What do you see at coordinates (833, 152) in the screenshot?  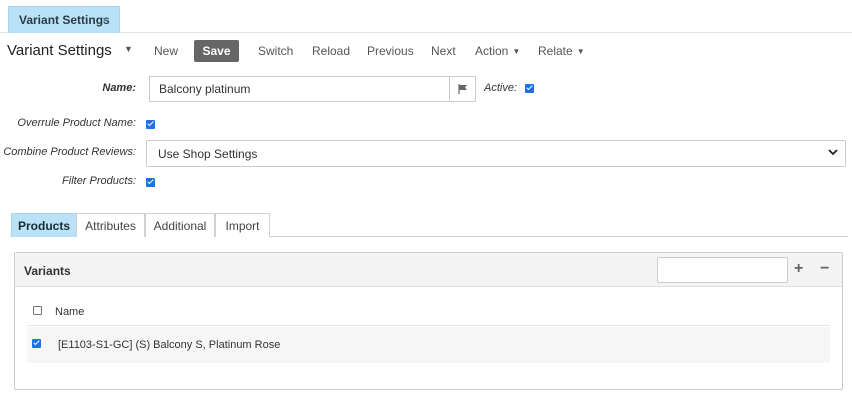 I see `chevron-down-icon` at bounding box center [833, 152].